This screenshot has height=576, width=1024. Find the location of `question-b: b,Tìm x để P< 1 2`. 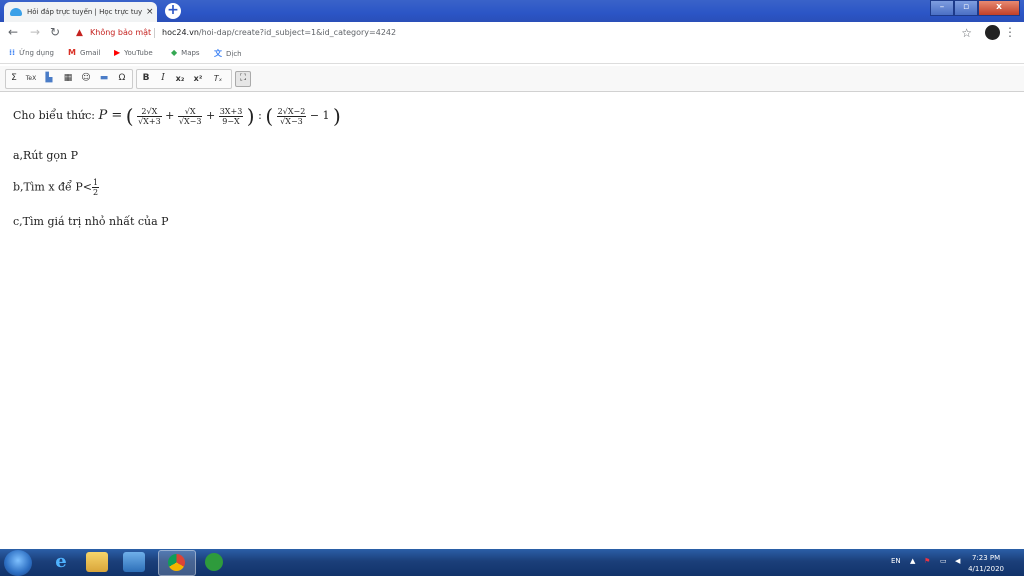

question-b: b,Tìm x để P< 1 2 is located at coordinates (56, 187).